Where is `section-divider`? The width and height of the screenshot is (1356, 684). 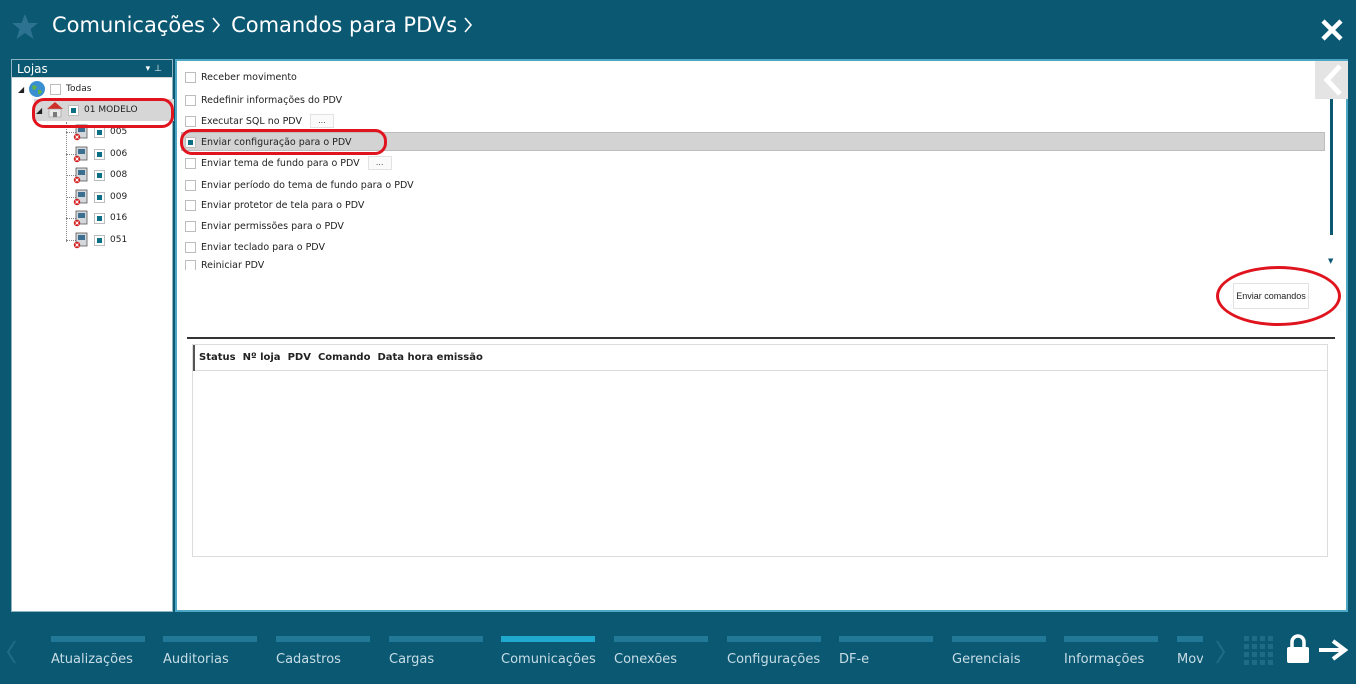
section-divider is located at coordinates (761, 338).